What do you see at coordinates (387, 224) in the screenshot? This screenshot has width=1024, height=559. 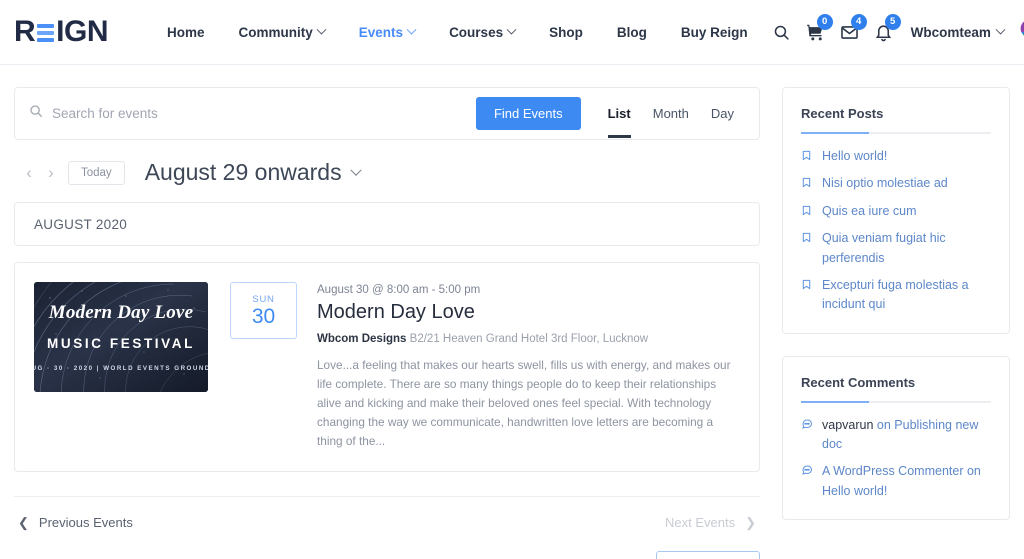 I see `month-header: AUGUST 2020` at bounding box center [387, 224].